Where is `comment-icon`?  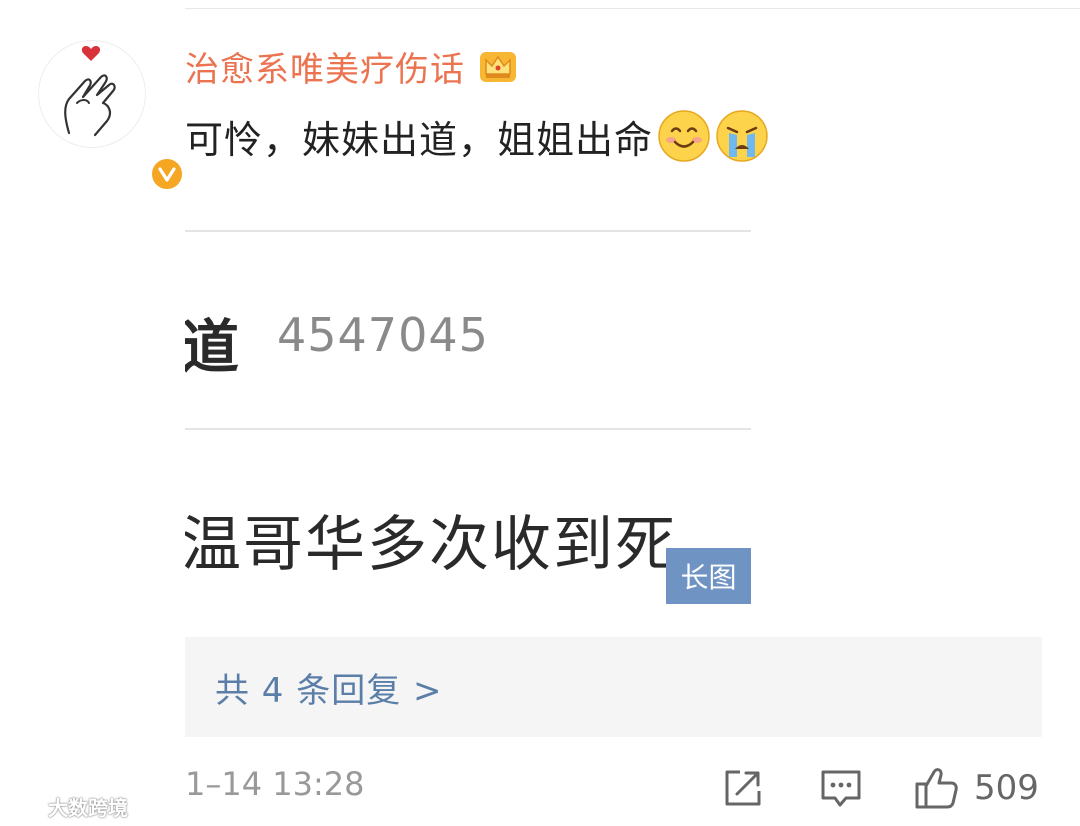
comment-icon is located at coordinates (841, 788).